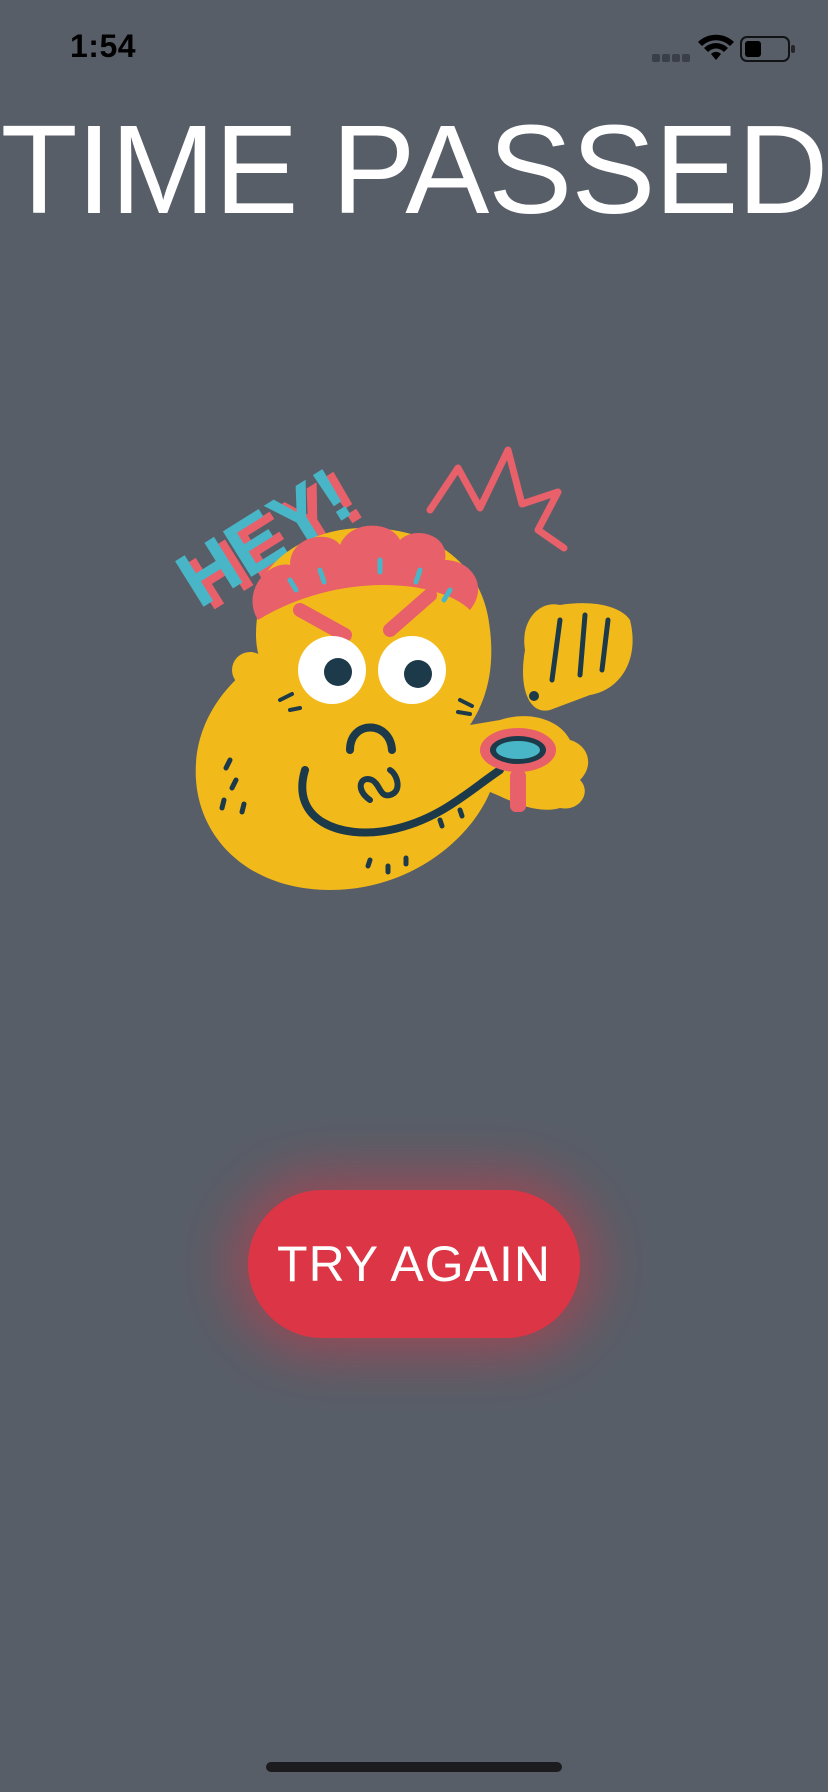 The width and height of the screenshot is (828, 1792). Describe the element at coordinates (497, 499) in the screenshot. I see `zigzag-mark` at that location.